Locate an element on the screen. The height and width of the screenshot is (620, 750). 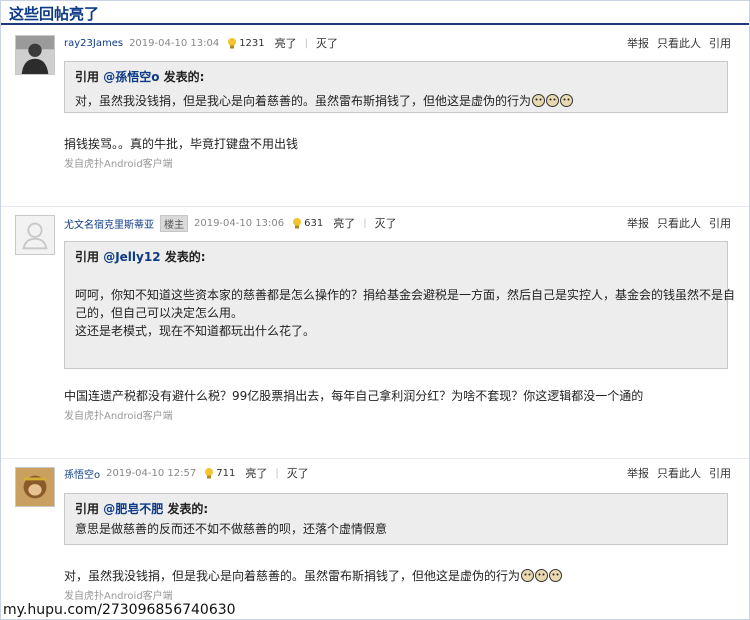
quote-header: 引用 @Jelly12 发表的: is located at coordinates (396, 257).